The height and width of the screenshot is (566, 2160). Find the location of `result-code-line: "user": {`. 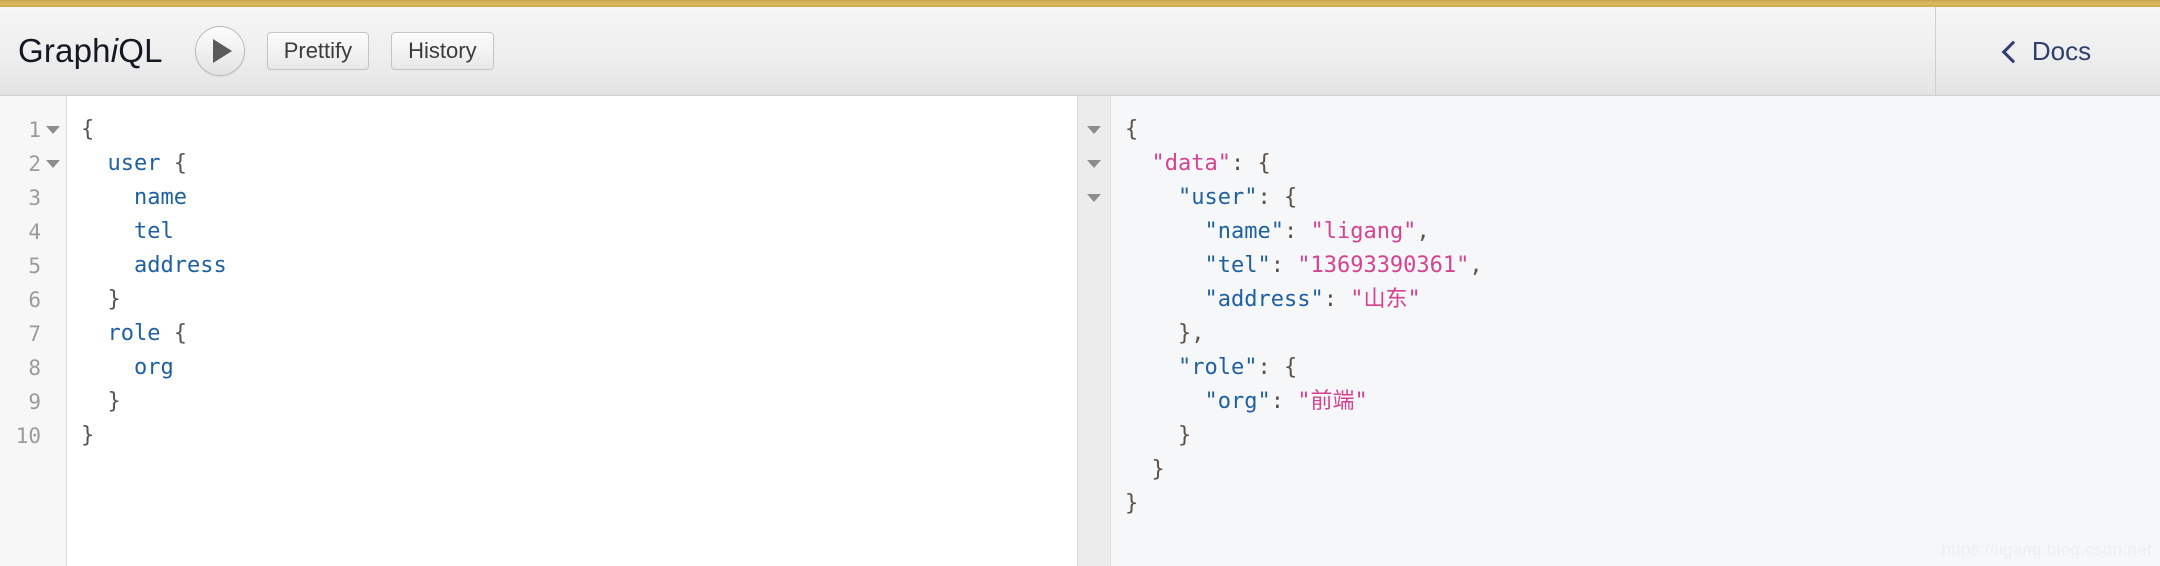

result-code-line: "user": { is located at coordinates (1642, 198).